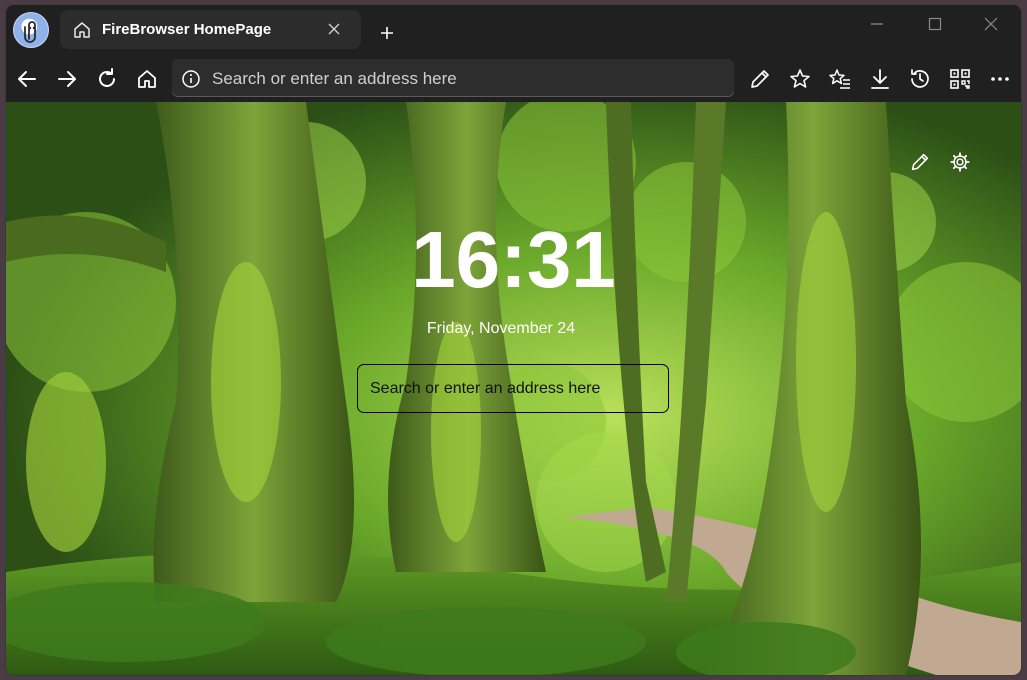 This screenshot has width=1027, height=680. I want to click on minimize-icon, so click(877, 24).